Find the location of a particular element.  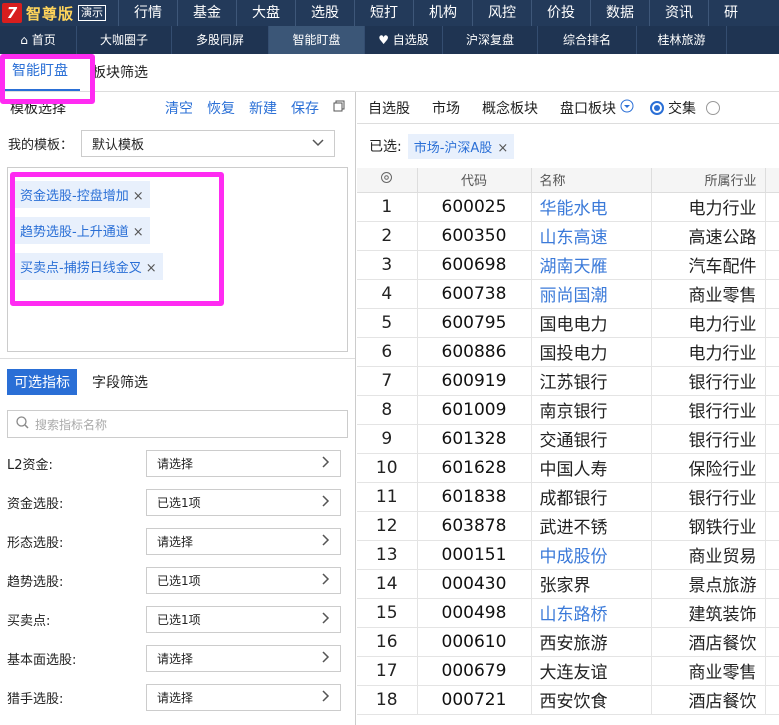

stock-name: 交通银行 is located at coordinates (591, 439).